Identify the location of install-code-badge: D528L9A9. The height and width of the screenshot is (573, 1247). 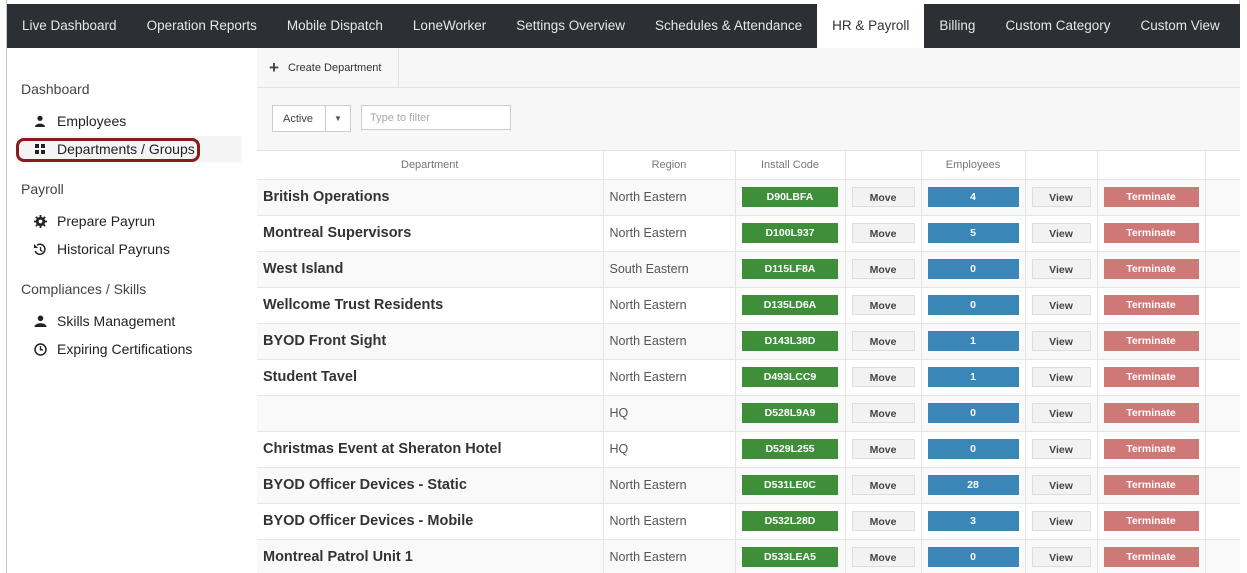
(790, 413).